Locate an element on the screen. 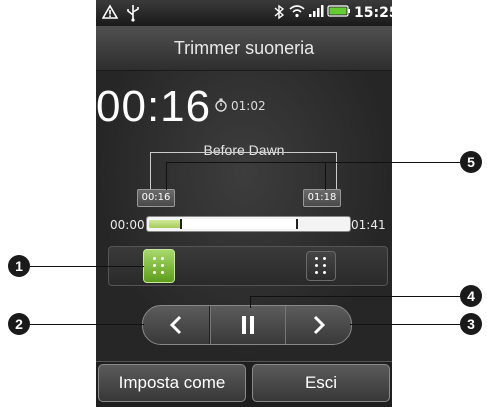 Image resolution: width=487 pixels, height=407 pixels. track-progress-bar is located at coordinates (248, 224).